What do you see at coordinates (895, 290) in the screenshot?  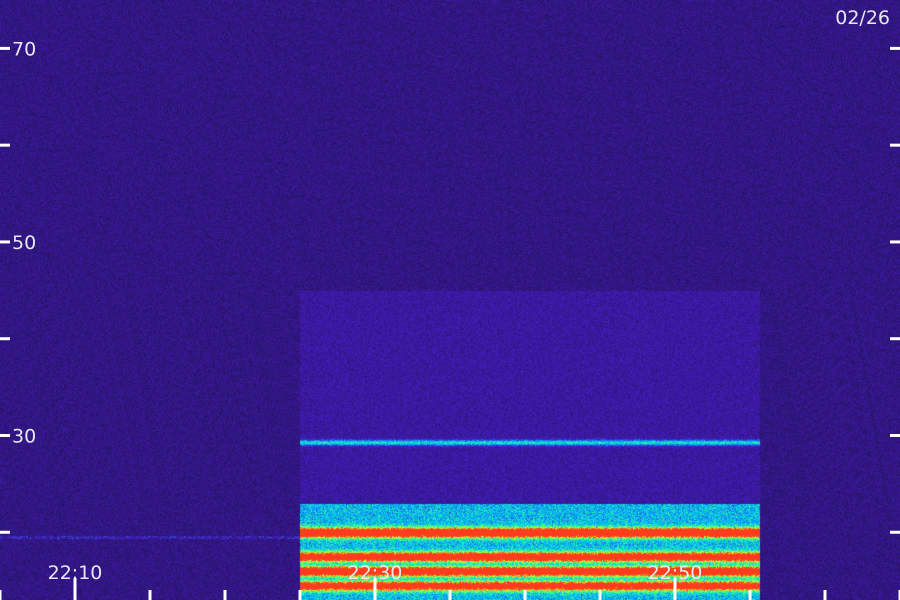 I see `y-axis-right` at bounding box center [895, 290].